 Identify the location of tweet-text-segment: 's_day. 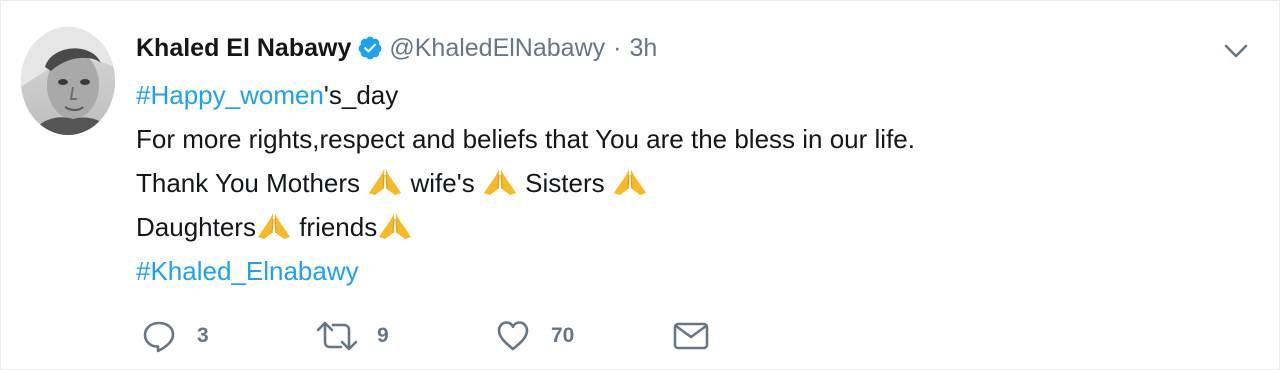
(361, 95).